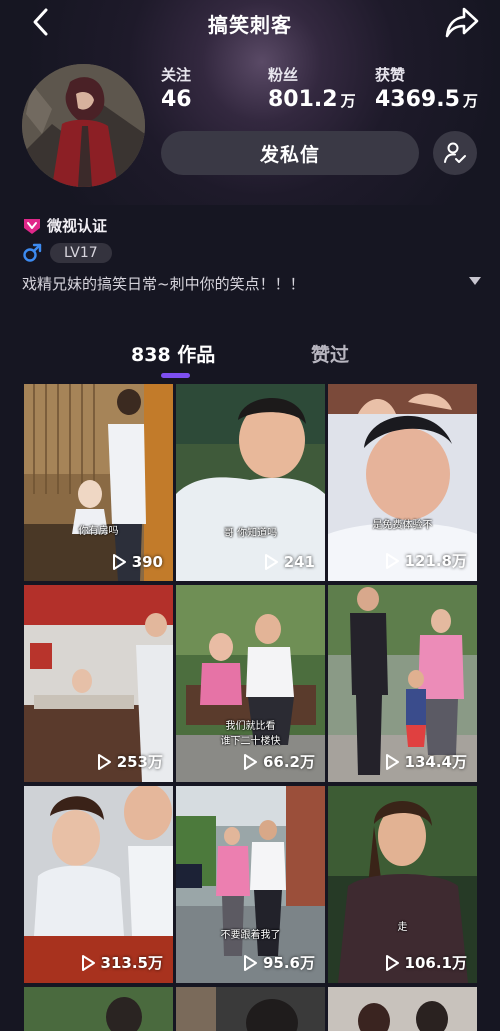 The image size is (500, 1031). What do you see at coordinates (402, 927) in the screenshot?
I see `video-caption: 走` at bounding box center [402, 927].